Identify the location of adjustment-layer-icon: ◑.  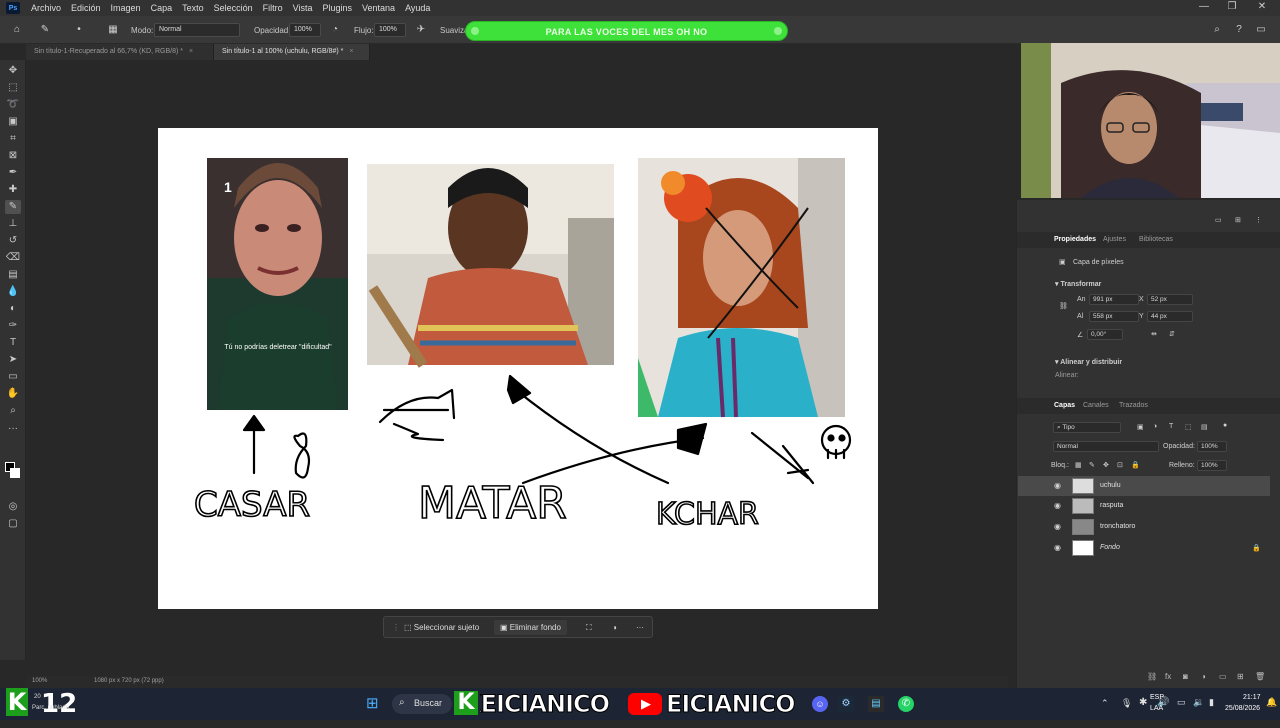
(1203, 676).